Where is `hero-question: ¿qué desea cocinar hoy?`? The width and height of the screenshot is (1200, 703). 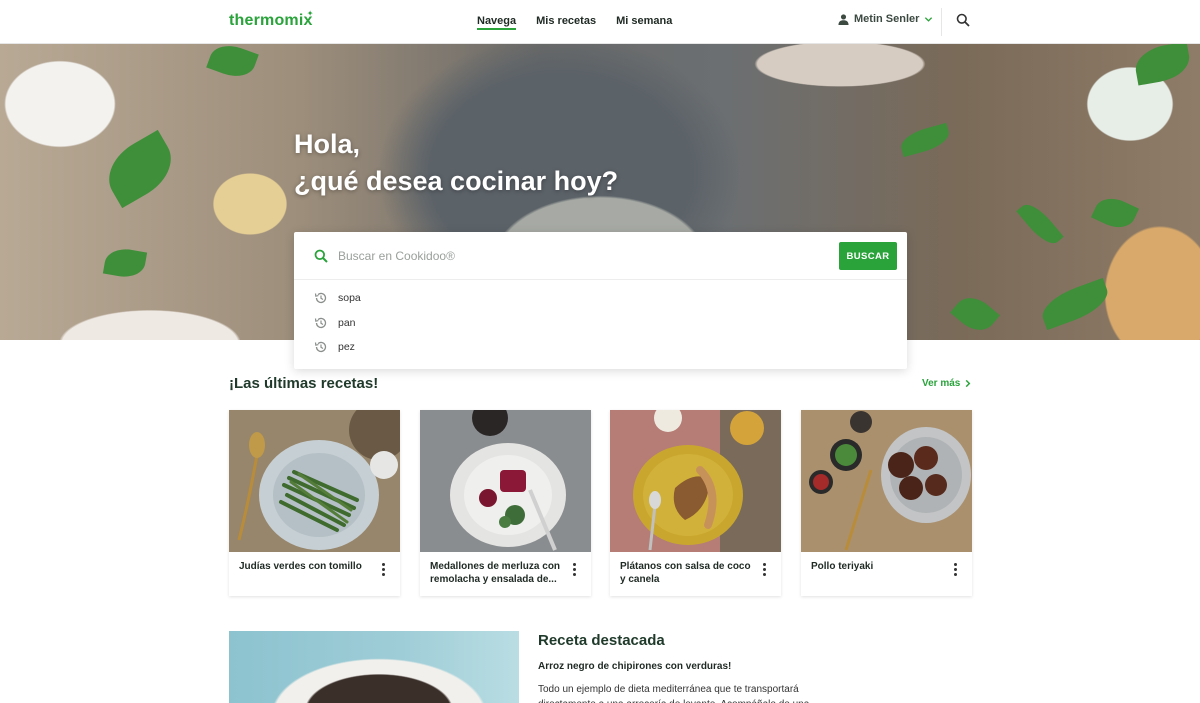
hero-question: ¿qué desea cocinar hoy? is located at coordinates (456, 181).